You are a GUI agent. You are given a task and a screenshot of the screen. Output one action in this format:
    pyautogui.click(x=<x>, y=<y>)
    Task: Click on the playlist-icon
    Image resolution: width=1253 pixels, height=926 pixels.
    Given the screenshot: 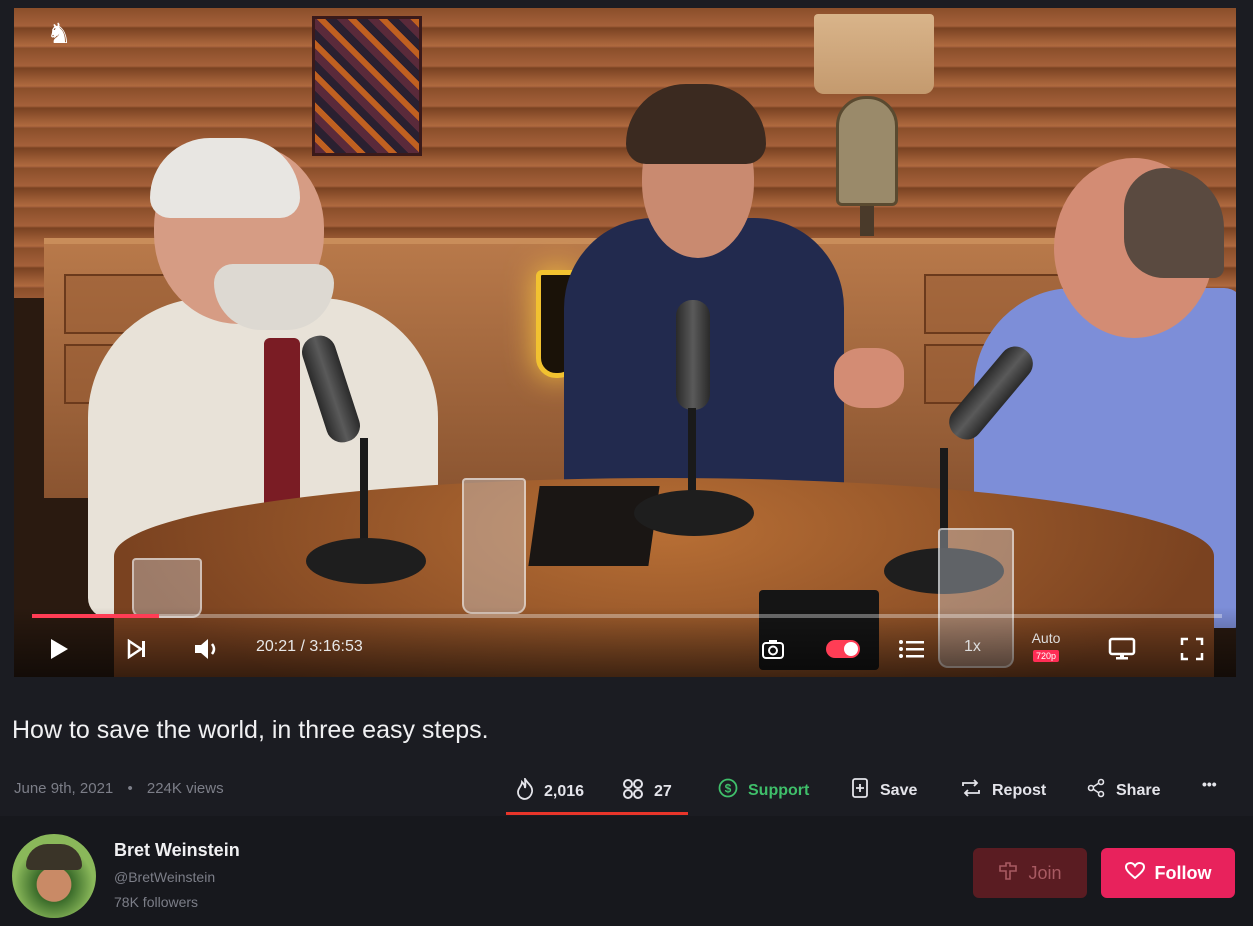 What is the action you would take?
    pyautogui.click(x=912, y=649)
    